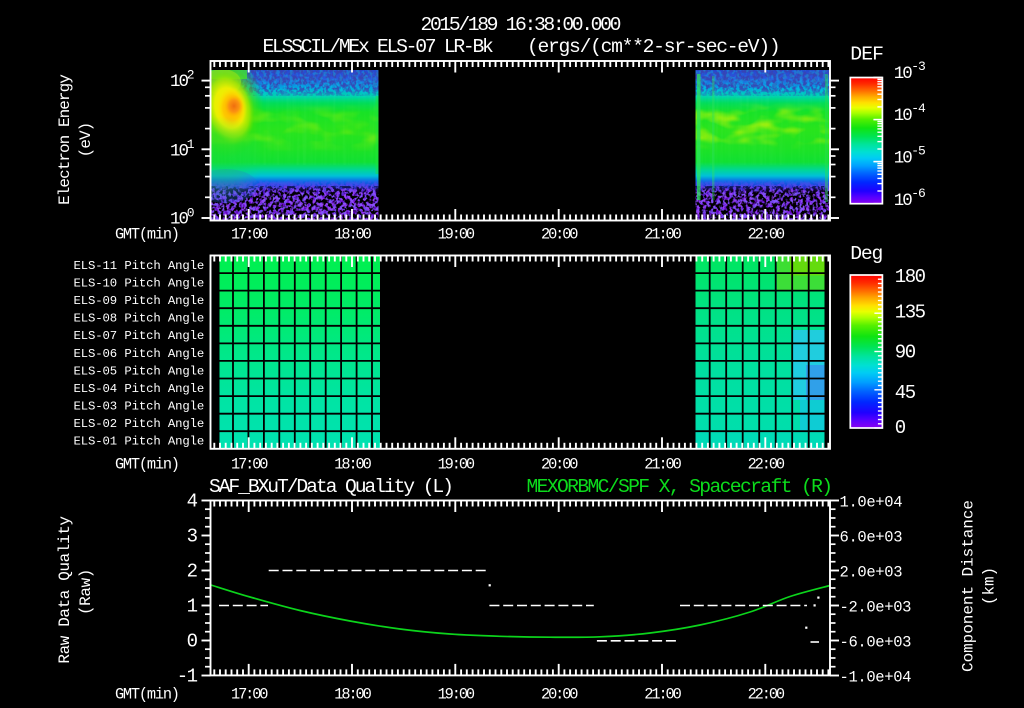 The width and height of the screenshot is (1024, 708). I want to click on svg-text: MEXORBMC/SPF X, Spacecraft (R), so click(679, 487).